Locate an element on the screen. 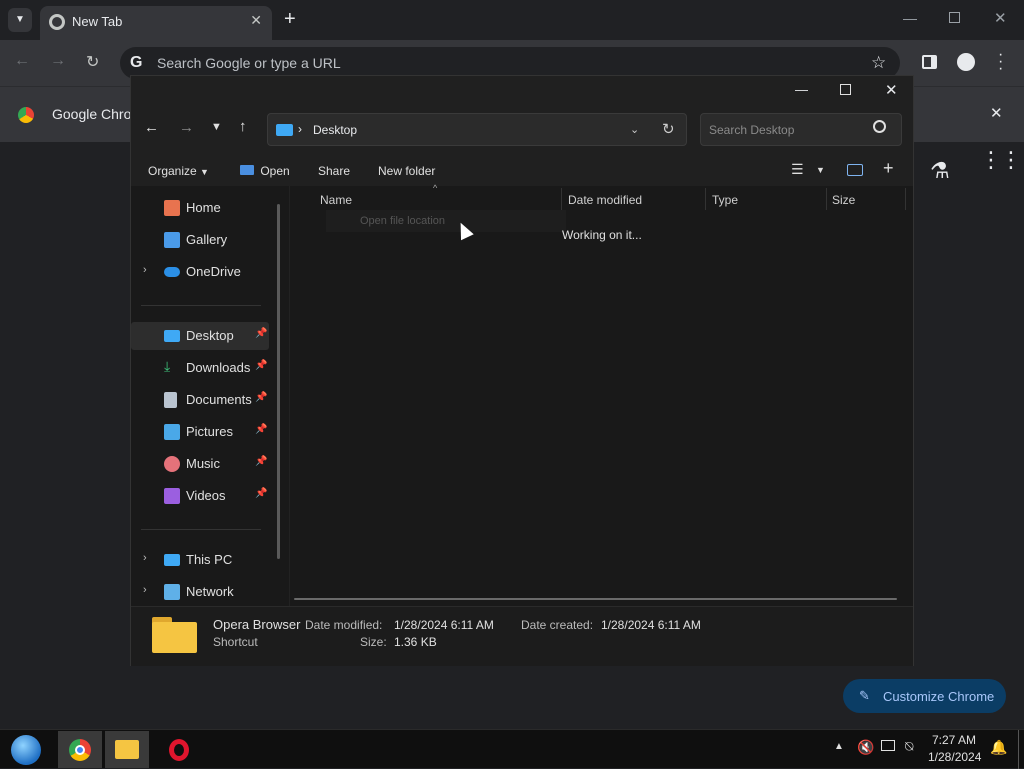 Image resolution: width=1024 pixels, height=769 pixels. view-chevron-icon: ▼ is located at coordinates (820, 170).